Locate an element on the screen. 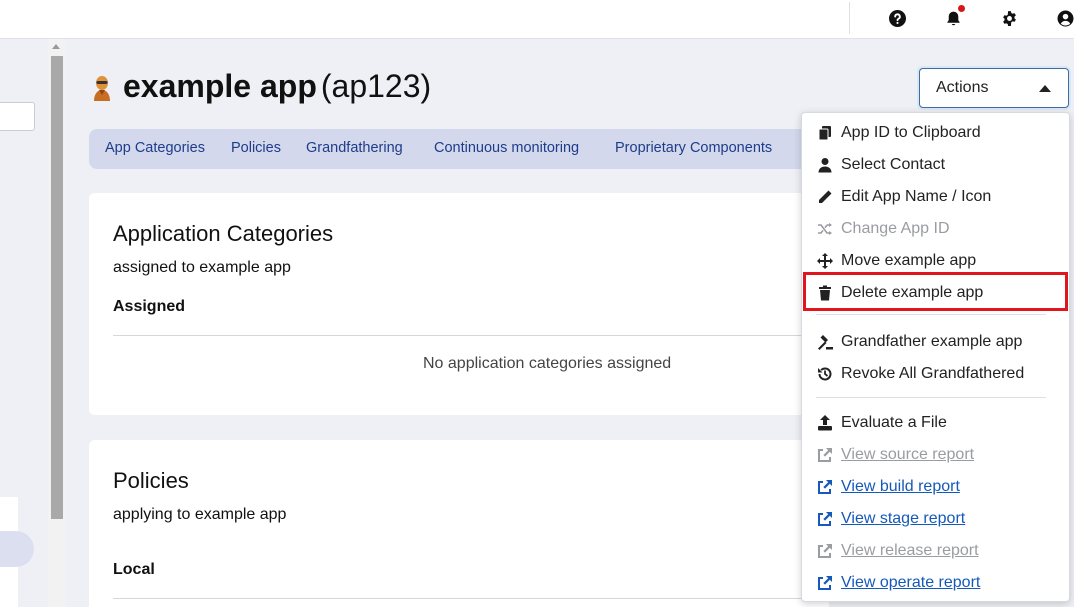 The image size is (1074, 607). caret-up-icon is located at coordinates (1045, 88).